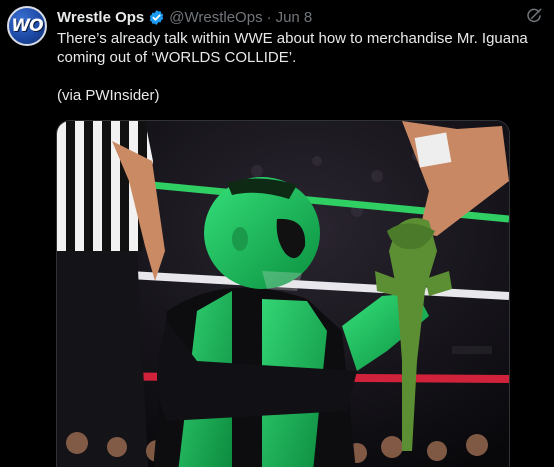 The image size is (554, 467). Describe the element at coordinates (294, 17) in the screenshot. I see `tweet-date: Jun 8` at that location.